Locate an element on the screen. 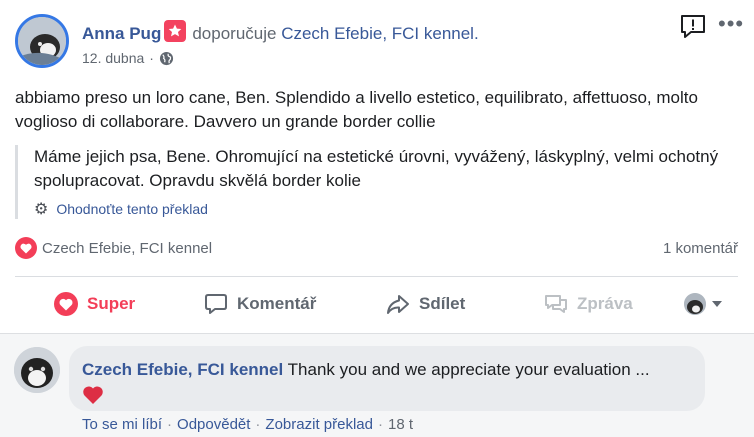 Image resolution: width=754 pixels, height=437 pixels. rate-translation-link: Ohodnoťte tento překlad is located at coordinates (132, 209).